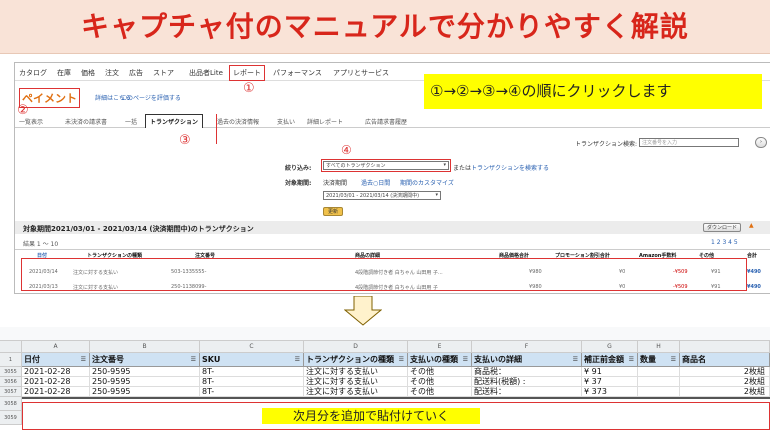 The image size is (770, 441). What do you see at coordinates (527, 382) in the screenshot?
I see `cell-payment-detail: 配送料(税額) :` at bounding box center [527, 382].